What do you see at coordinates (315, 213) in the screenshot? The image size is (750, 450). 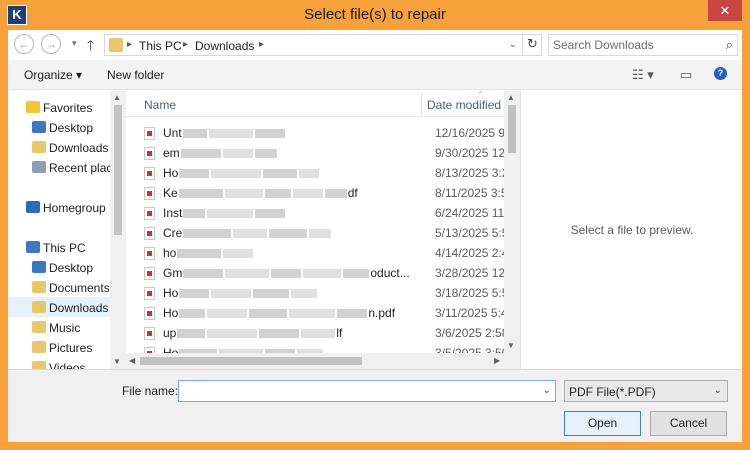 I see `file-row: Inst 6/24/2025 11:2` at bounding box center [315, 213].